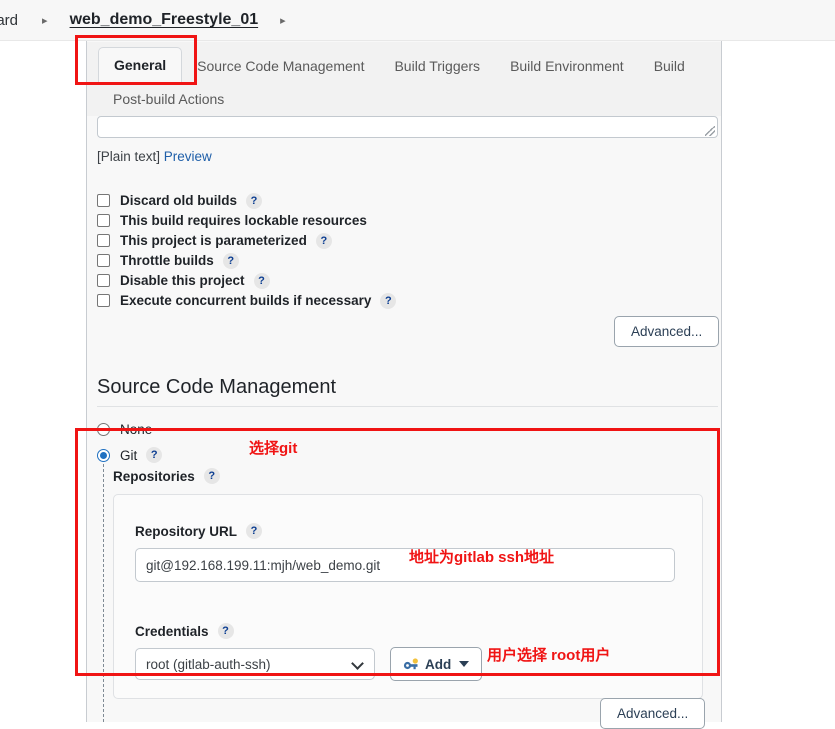 Image resolution: width=835 pixels, height=729 pixels. What do you see at coordinates (280, 66) in the screenshot?
I see `tab-source-code-management: Source Code Management` at bounding box center [280, 66].